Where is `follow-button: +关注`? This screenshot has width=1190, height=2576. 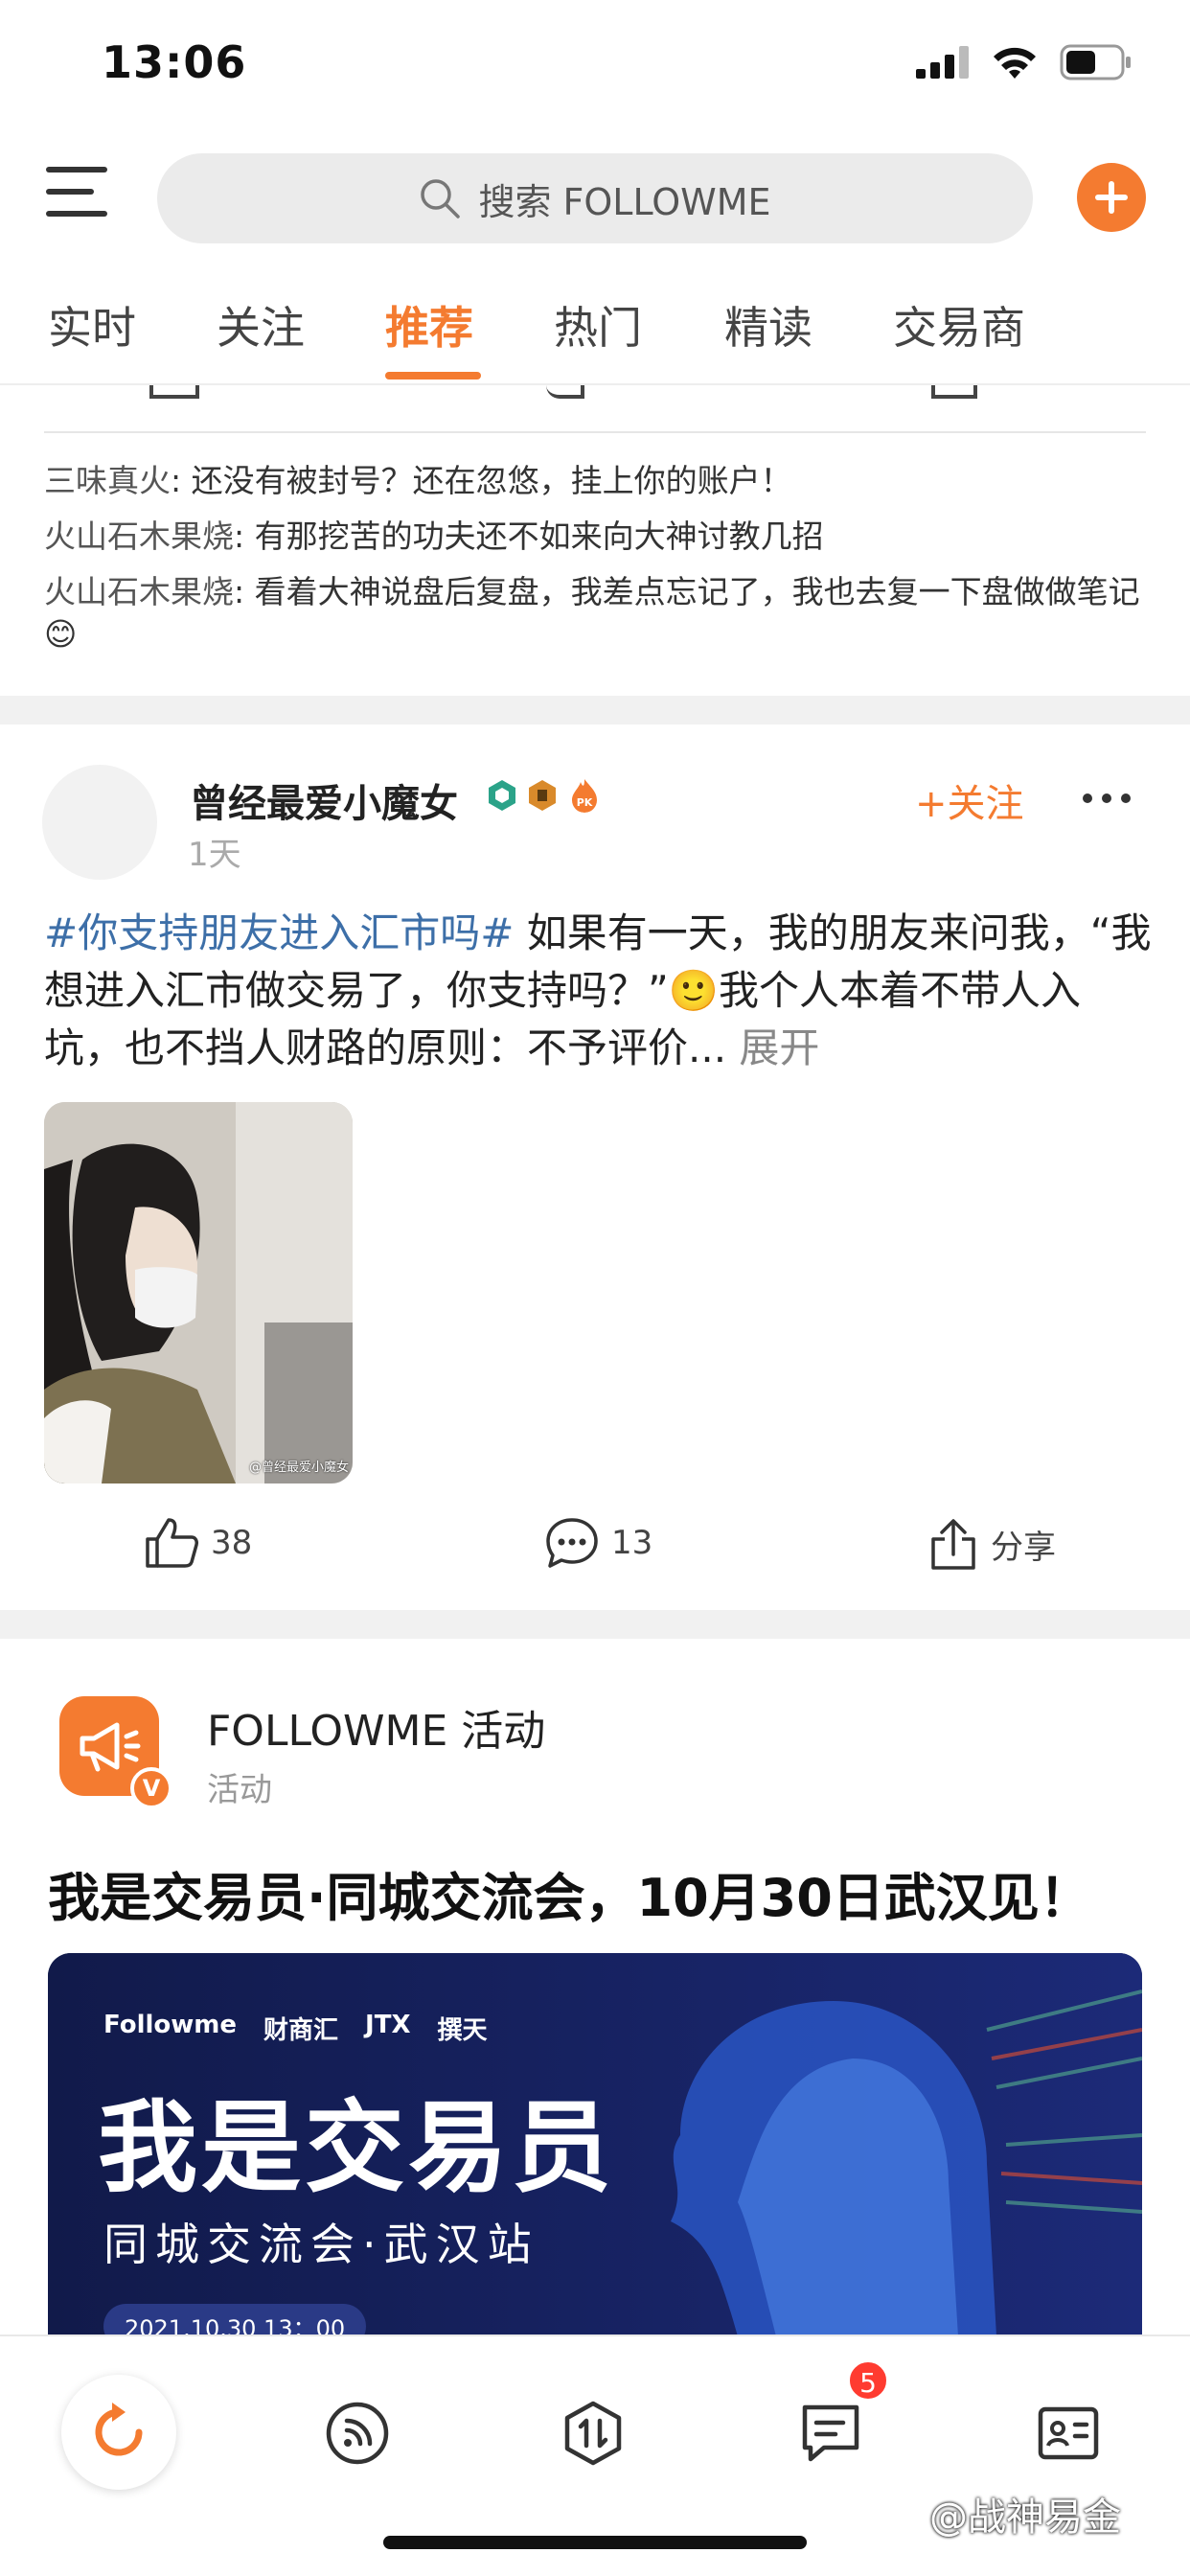
follow-button: +关注 is located at coordinates (969, 800).